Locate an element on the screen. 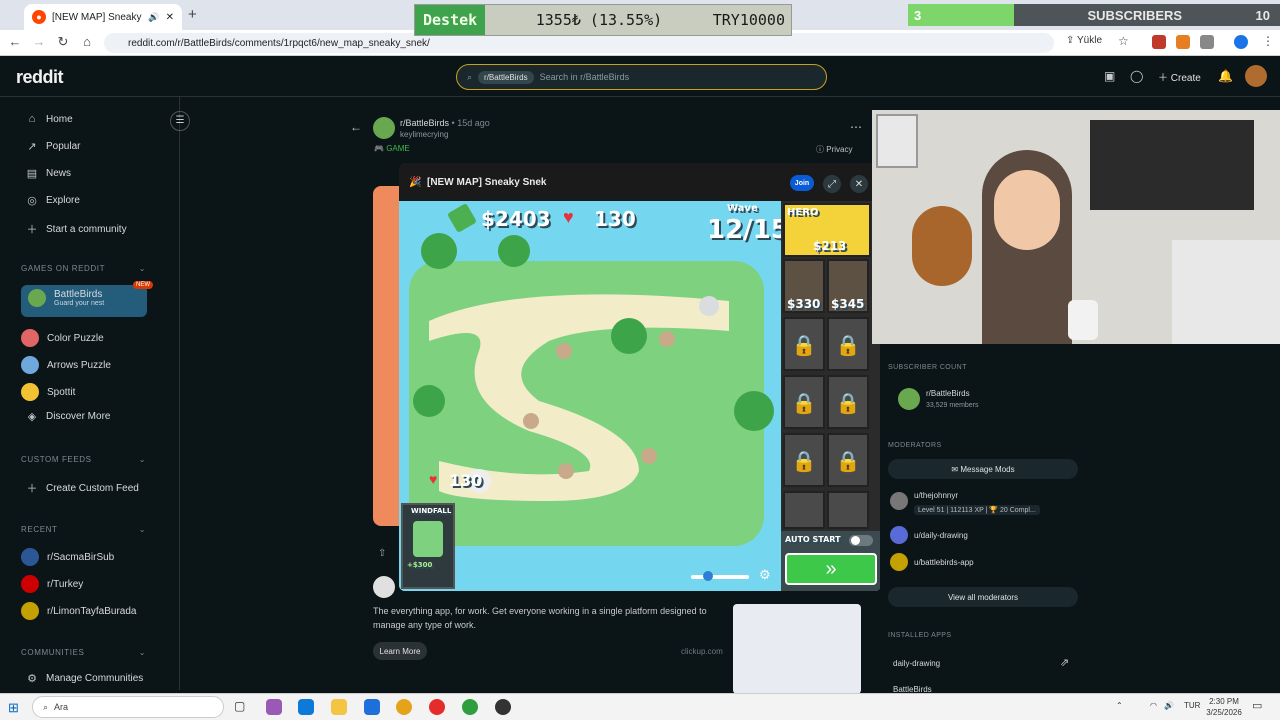 This screenshot has height=720, width=1280. volume-icon: 🔊 is located at coordinates (1169, 705).